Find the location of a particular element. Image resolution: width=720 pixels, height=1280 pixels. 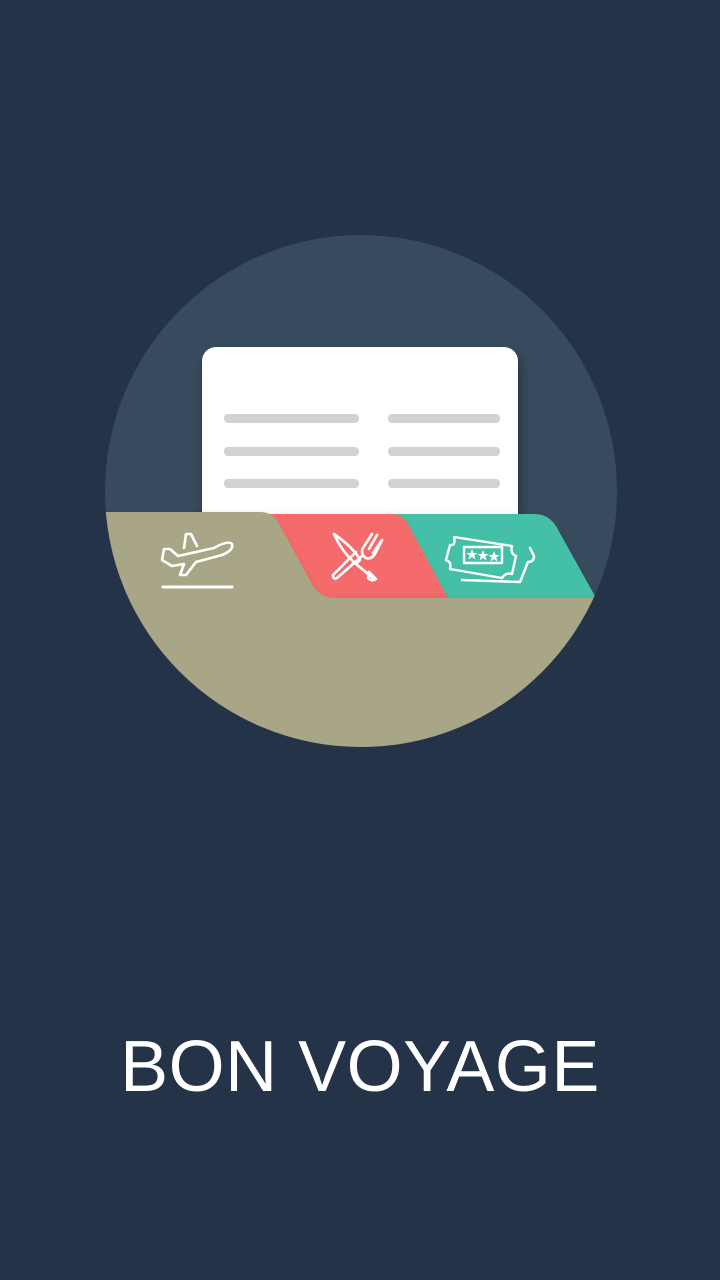

app-title: BON VOYAGE is located at coordinates (360, 1067).